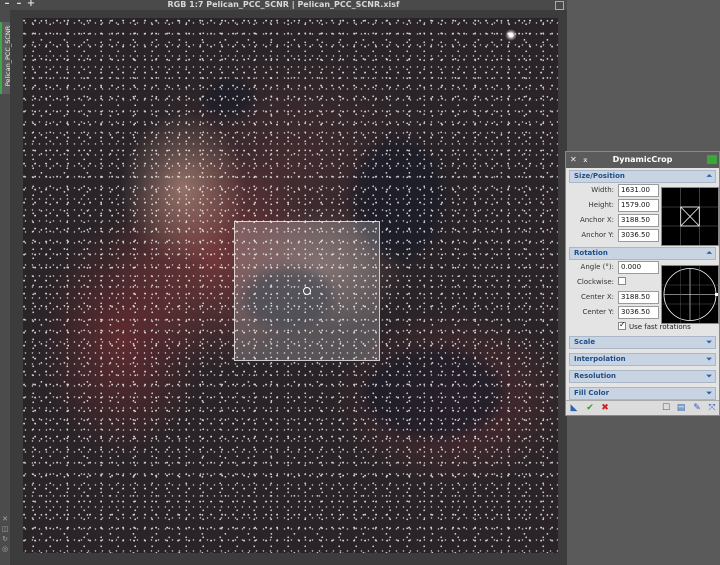  I want to click on crop-rectangle, so click(307, 291).